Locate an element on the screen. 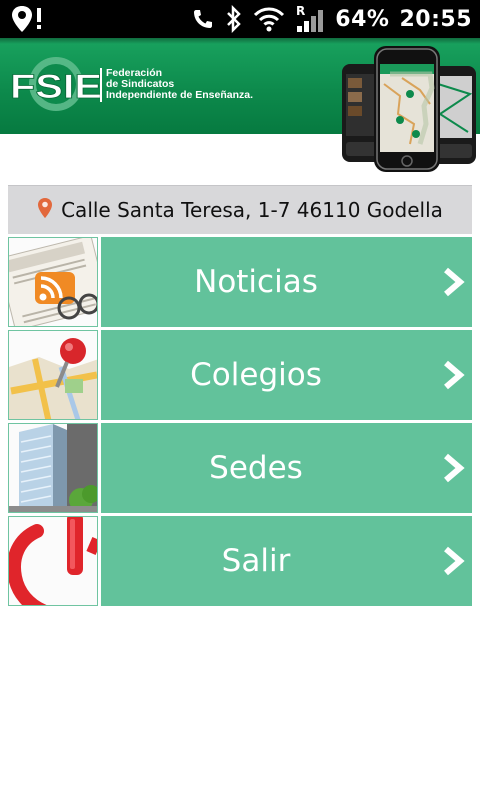  news-rss-icon is located at coordinates (53, 282).